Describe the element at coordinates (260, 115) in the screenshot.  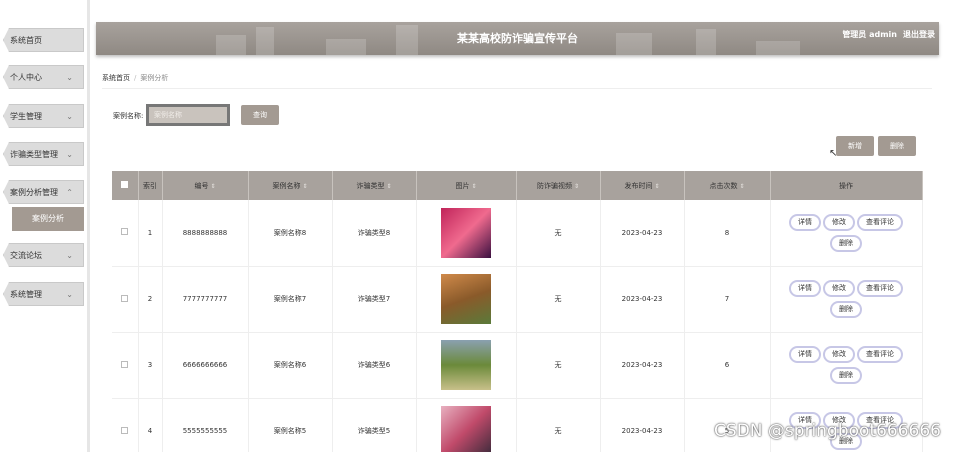
I see `query-button: 查询` at that location.